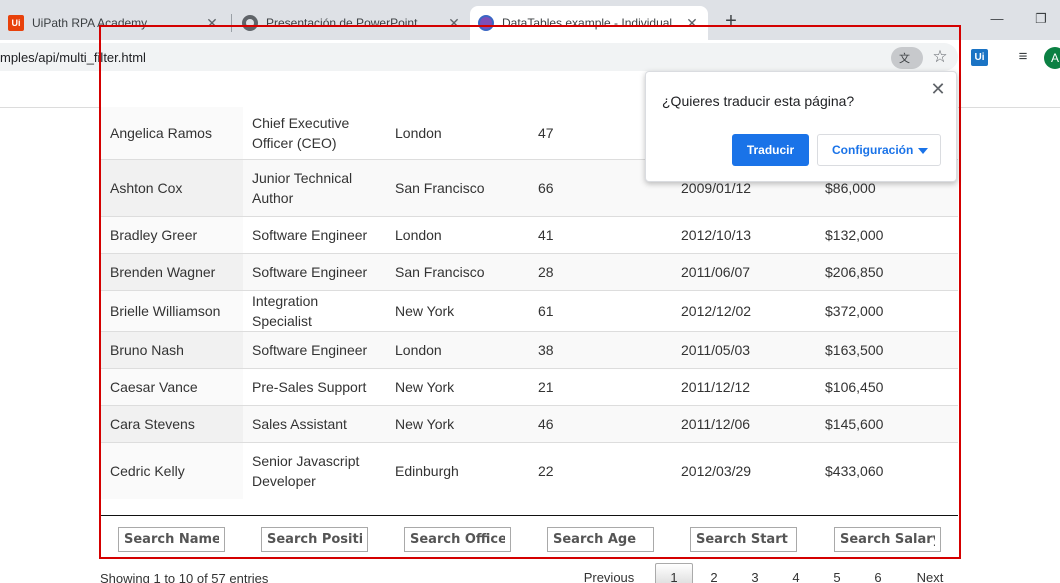 The image size is (1060, 583). What do you see at coordinates (600, 349) in the screenshot?
I see `cell-age: 38` at bounding box center [600, 349].